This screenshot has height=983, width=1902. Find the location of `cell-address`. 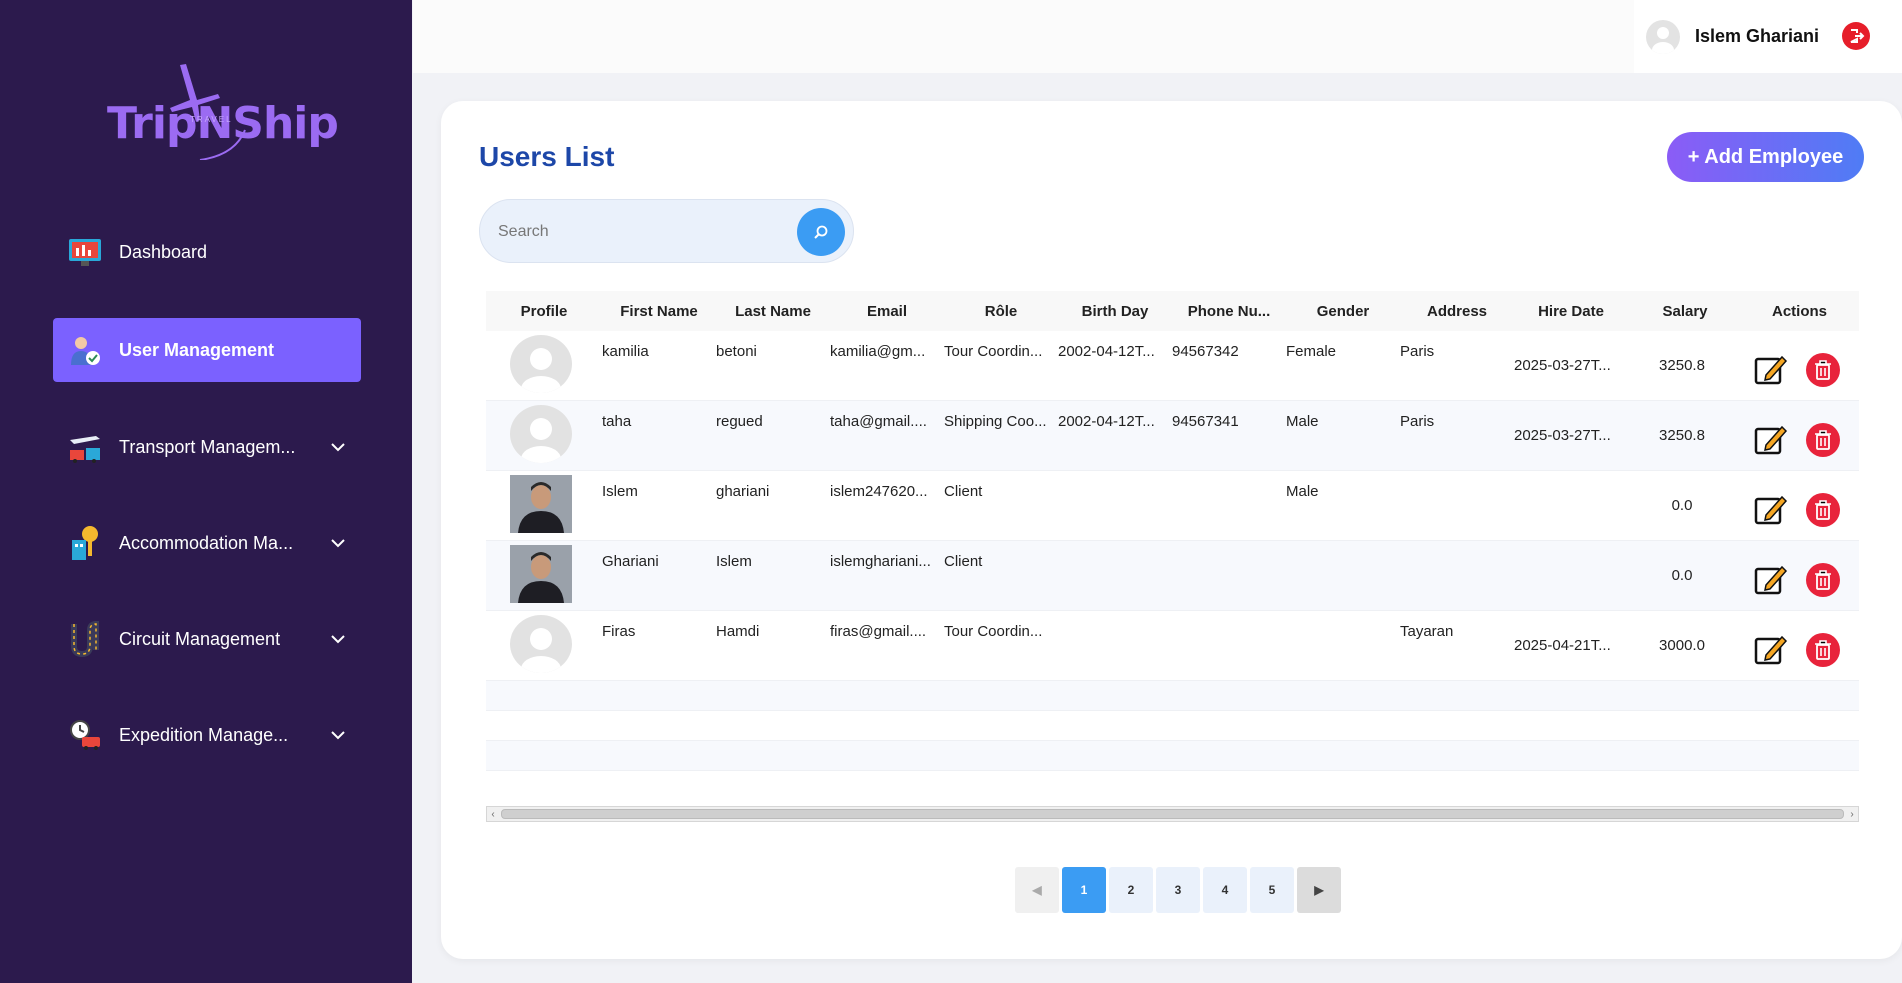

cell-address is located at coordinates (1457, 575).